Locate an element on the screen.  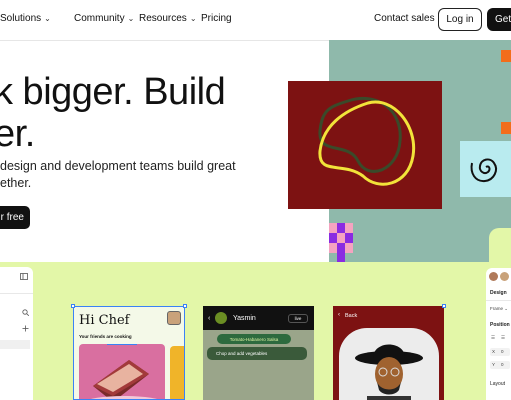
y-label: Y is located at coordinates (494, 364).